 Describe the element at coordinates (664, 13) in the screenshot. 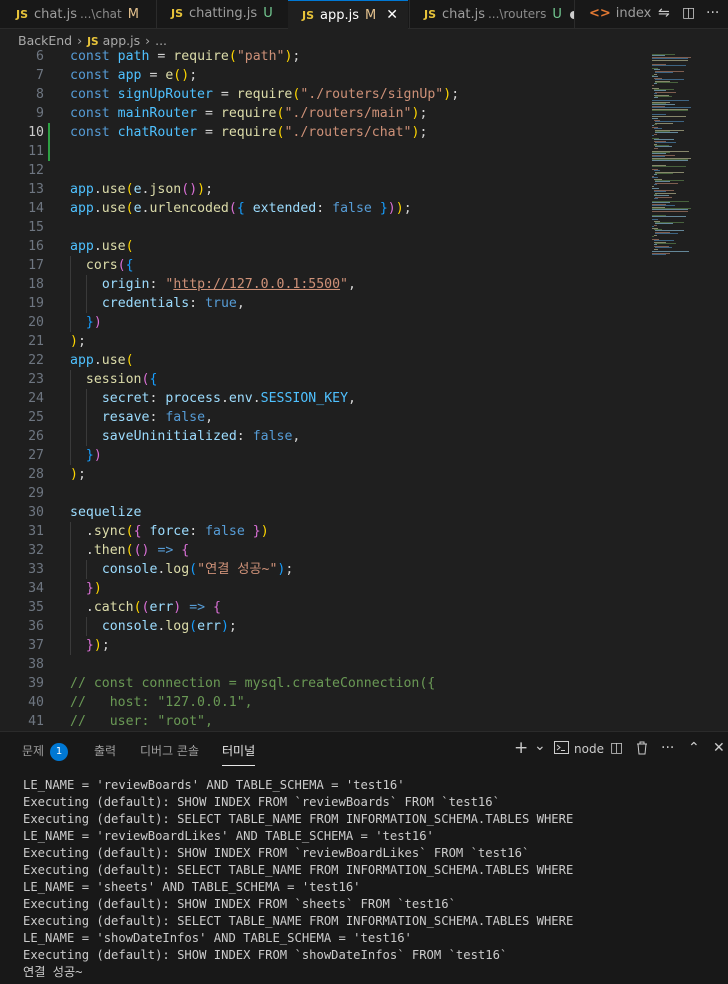

I see `compare-changes-icon: ⇋` at that location.